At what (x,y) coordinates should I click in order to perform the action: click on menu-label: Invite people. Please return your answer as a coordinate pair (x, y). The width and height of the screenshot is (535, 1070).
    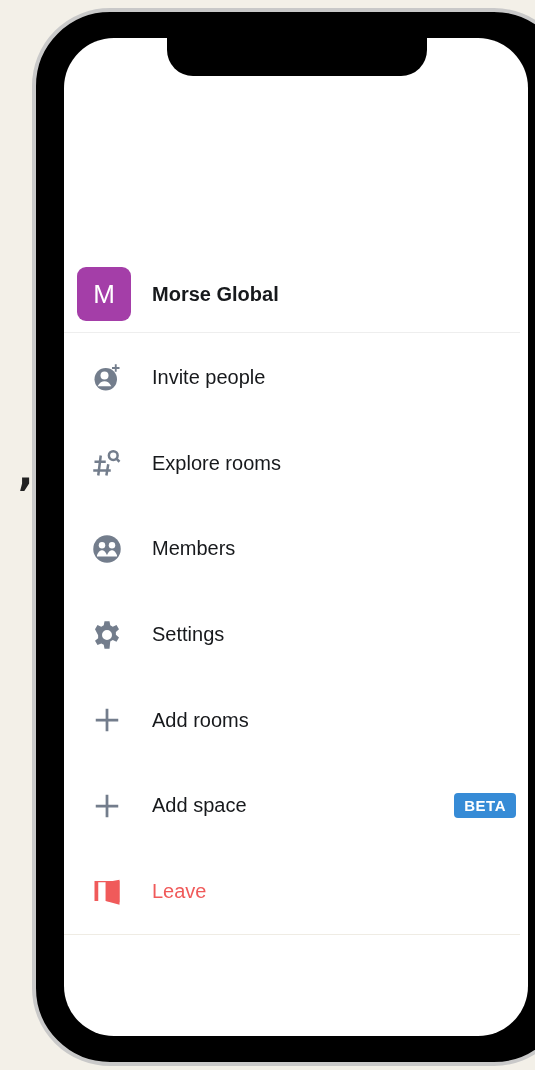
    Looking at the image, I should click on (209, 378).